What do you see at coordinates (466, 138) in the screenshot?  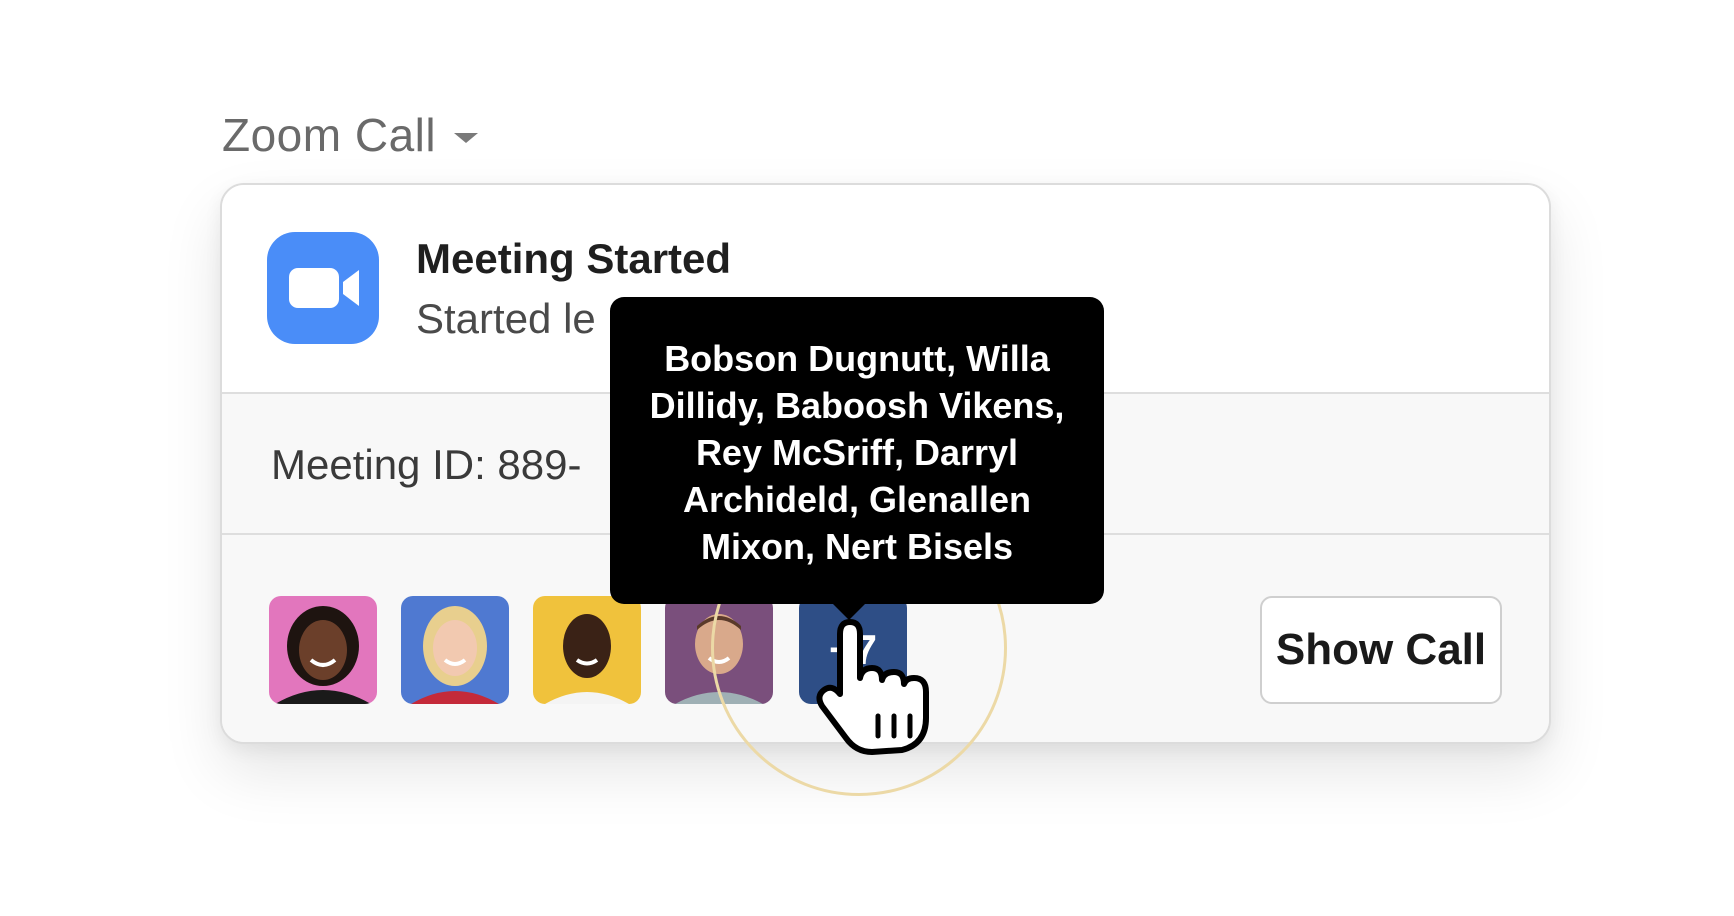 I see `chevron-down-icon` at bounding box center [466, 138].